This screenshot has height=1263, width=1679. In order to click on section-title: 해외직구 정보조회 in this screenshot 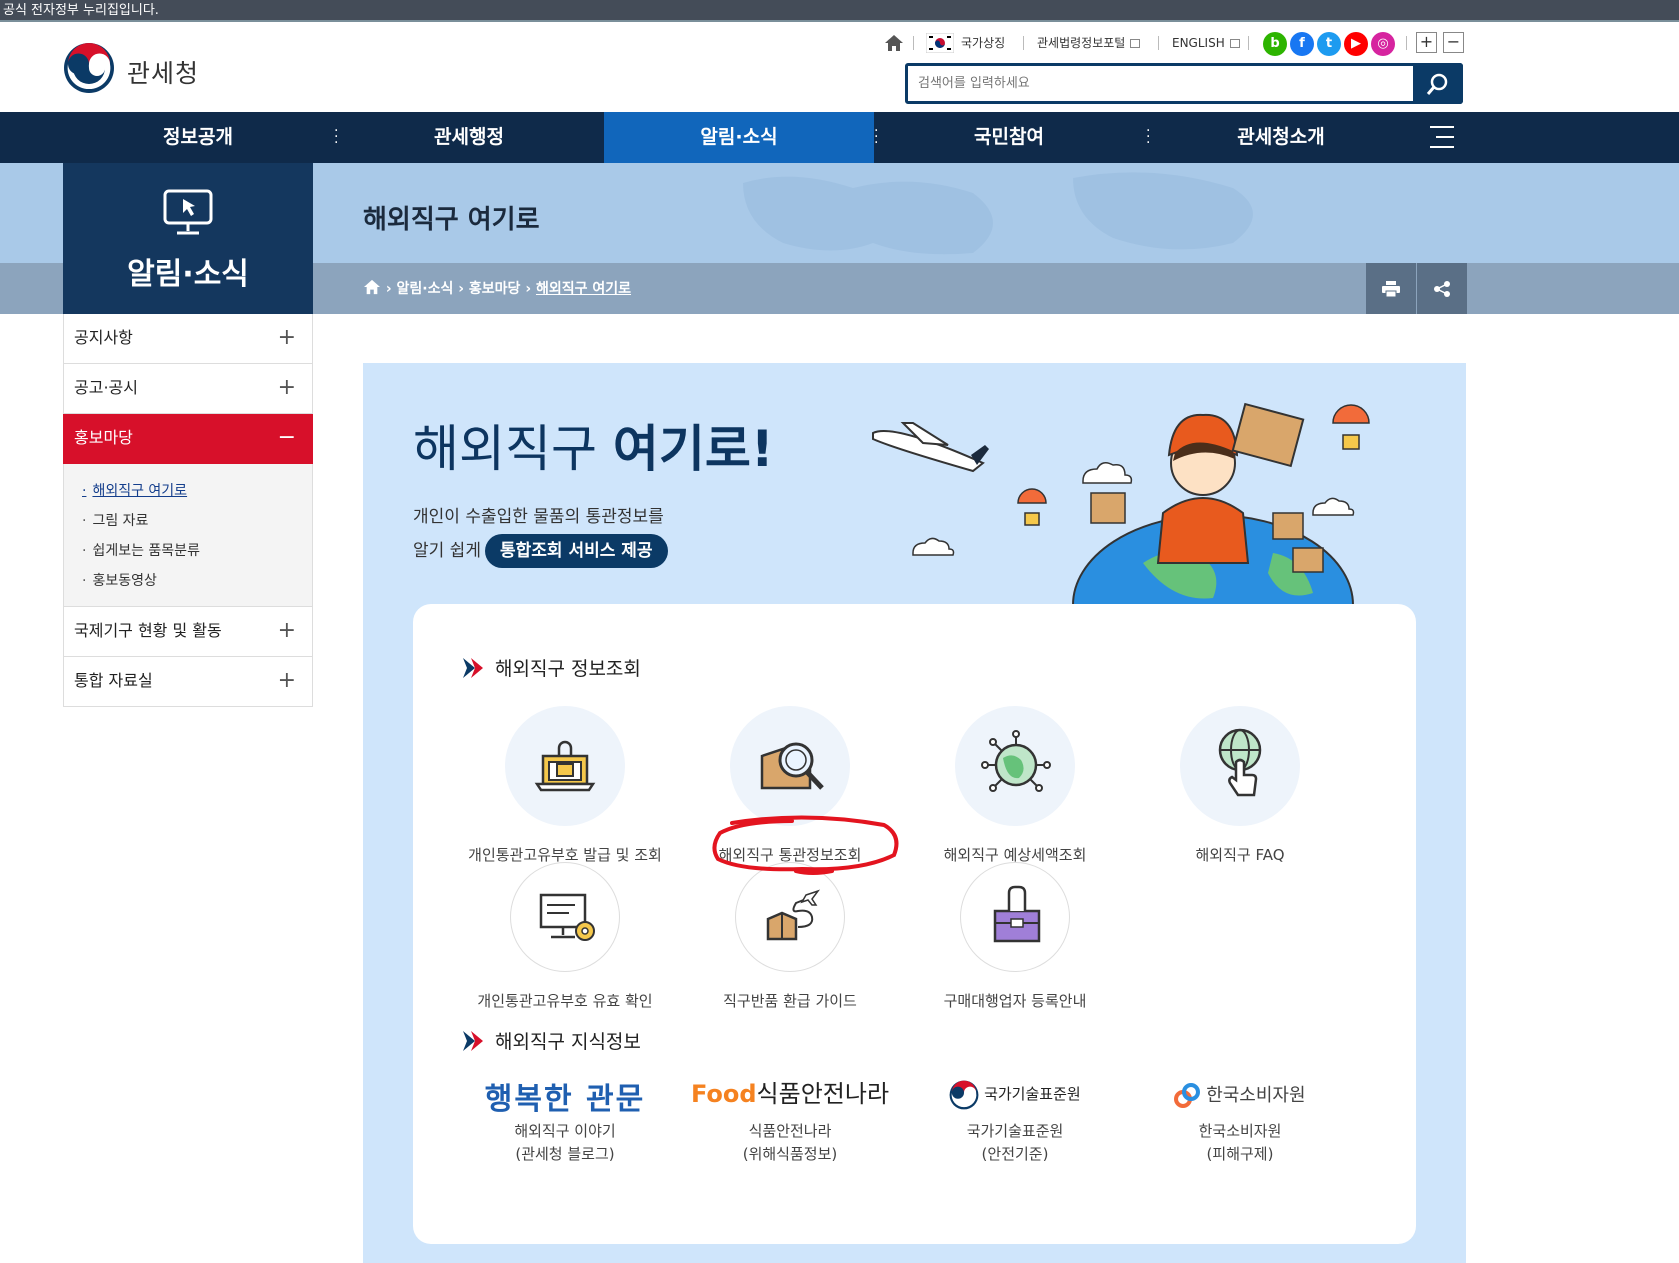, I will do `click(568, 669)`.